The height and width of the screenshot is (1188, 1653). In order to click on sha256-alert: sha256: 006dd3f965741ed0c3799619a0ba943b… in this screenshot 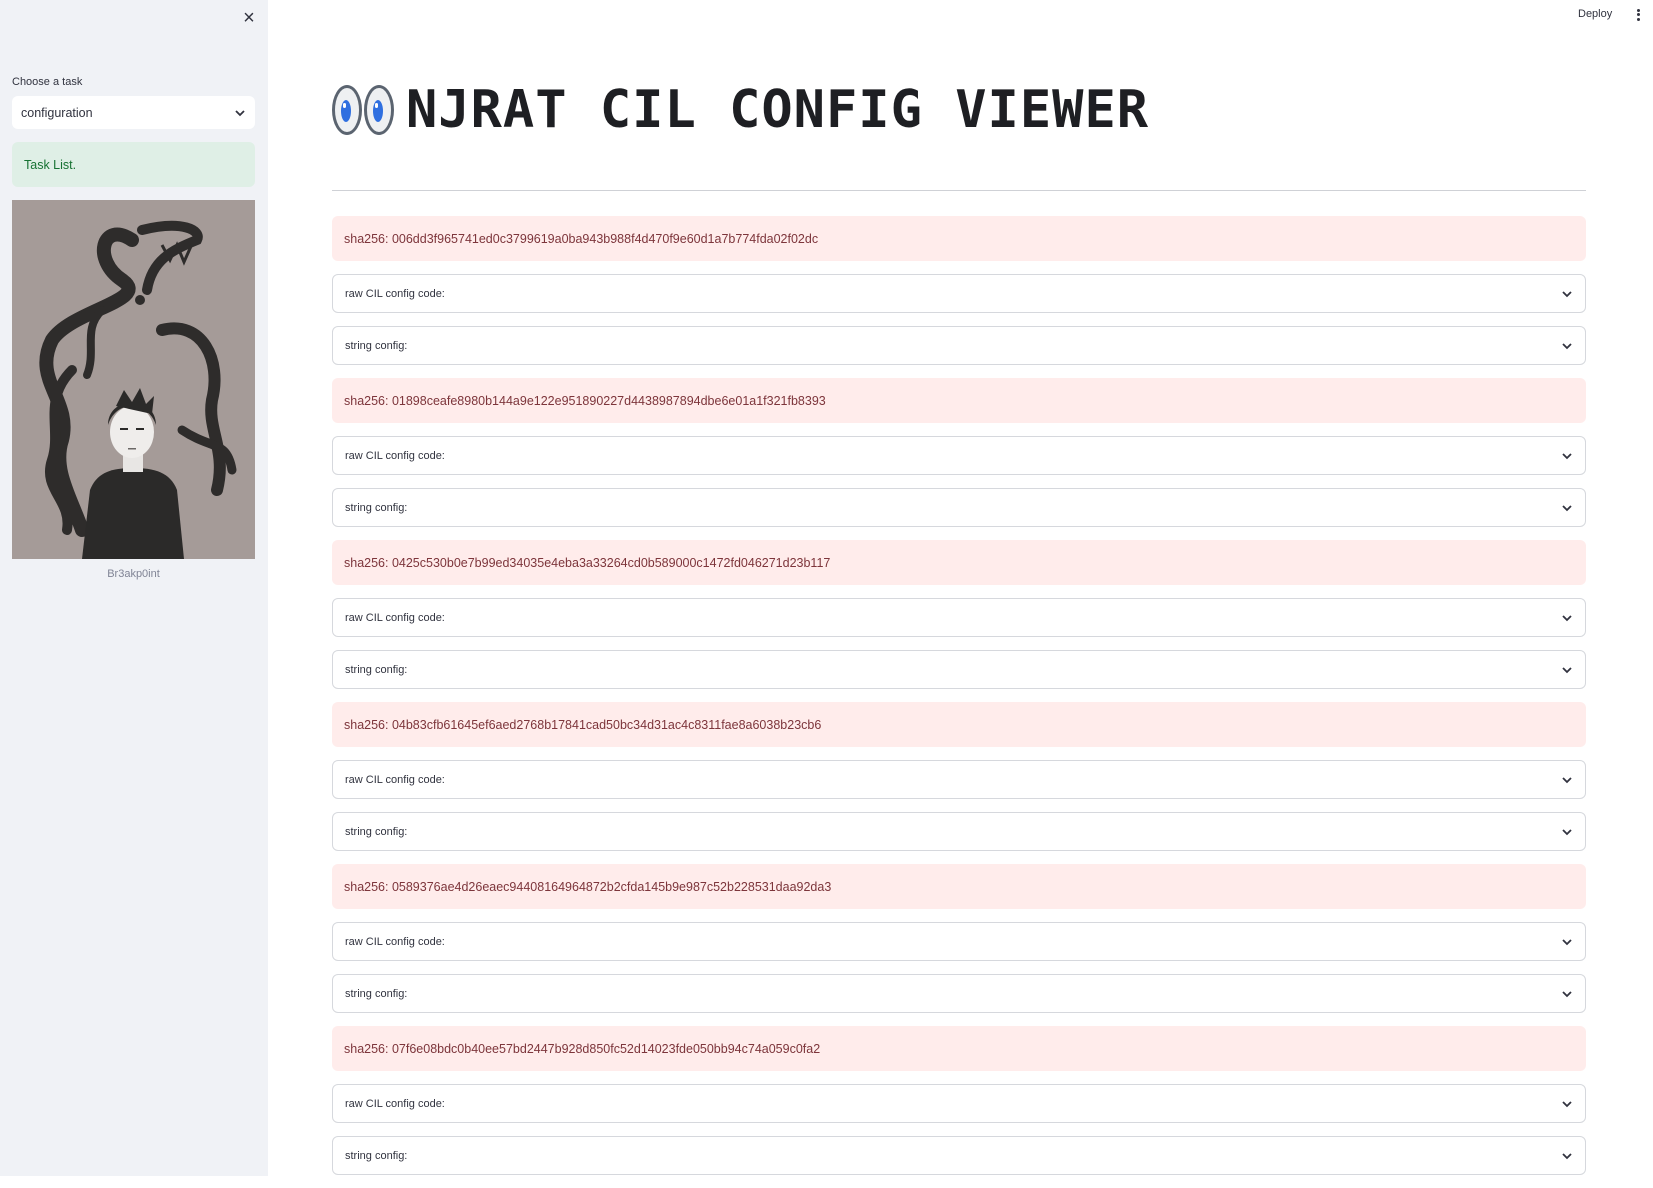, I will do `click(959, 238)`.